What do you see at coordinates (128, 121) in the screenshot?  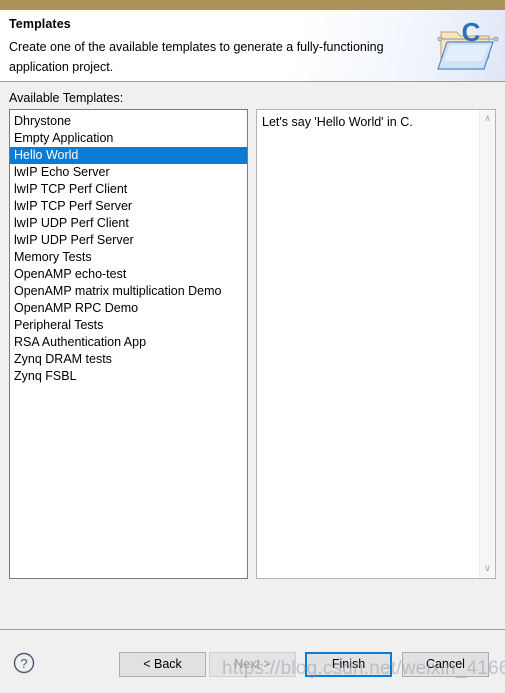 I see `list-item: Dhrystone` at bounding box center [128, 121].